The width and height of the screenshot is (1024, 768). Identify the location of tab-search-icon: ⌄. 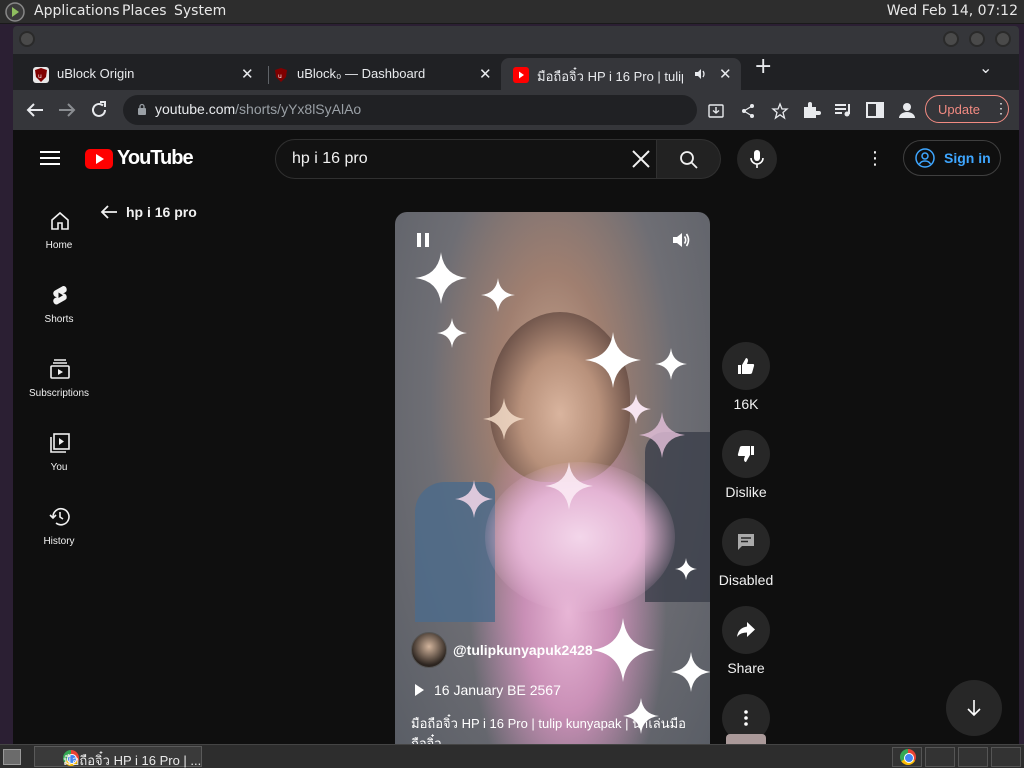
(985, 67).